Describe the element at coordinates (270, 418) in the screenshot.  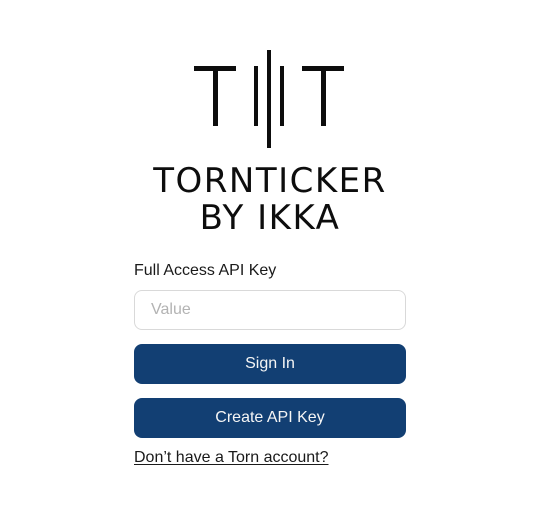
I see `create-api-key-button: Create API Key` at that location.